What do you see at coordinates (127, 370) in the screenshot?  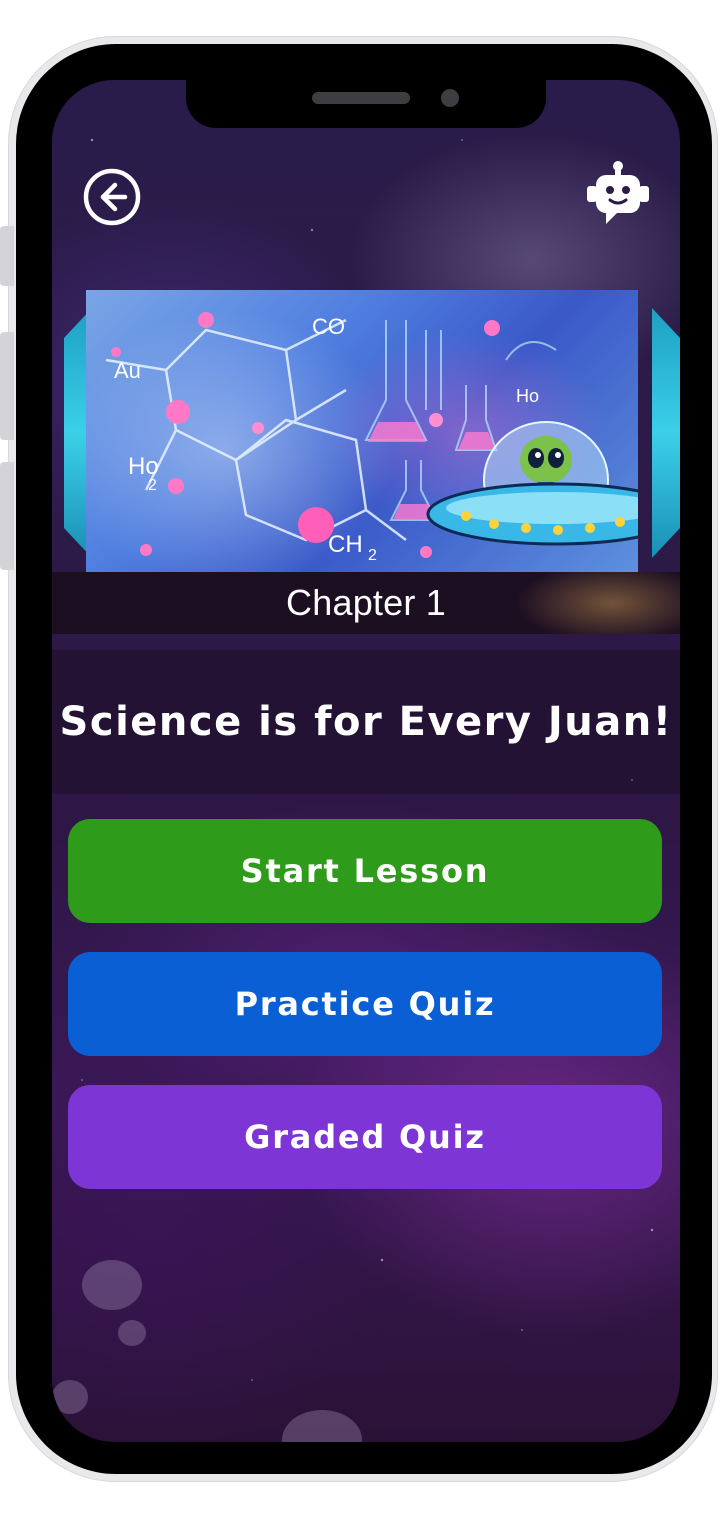 I see `banner-label-au: Au` at bounding box center [127, 370].